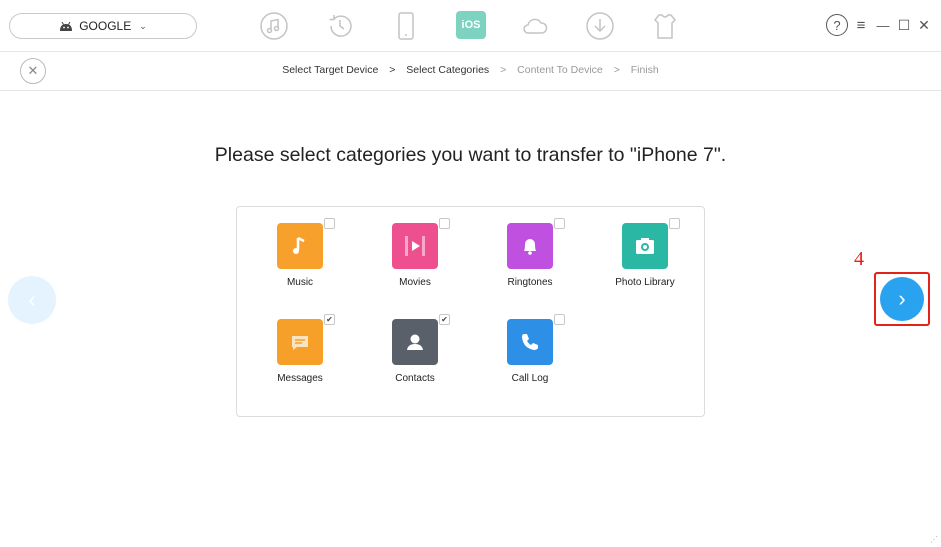  I want to click on menu-icon: ≡, so click(861, 25).